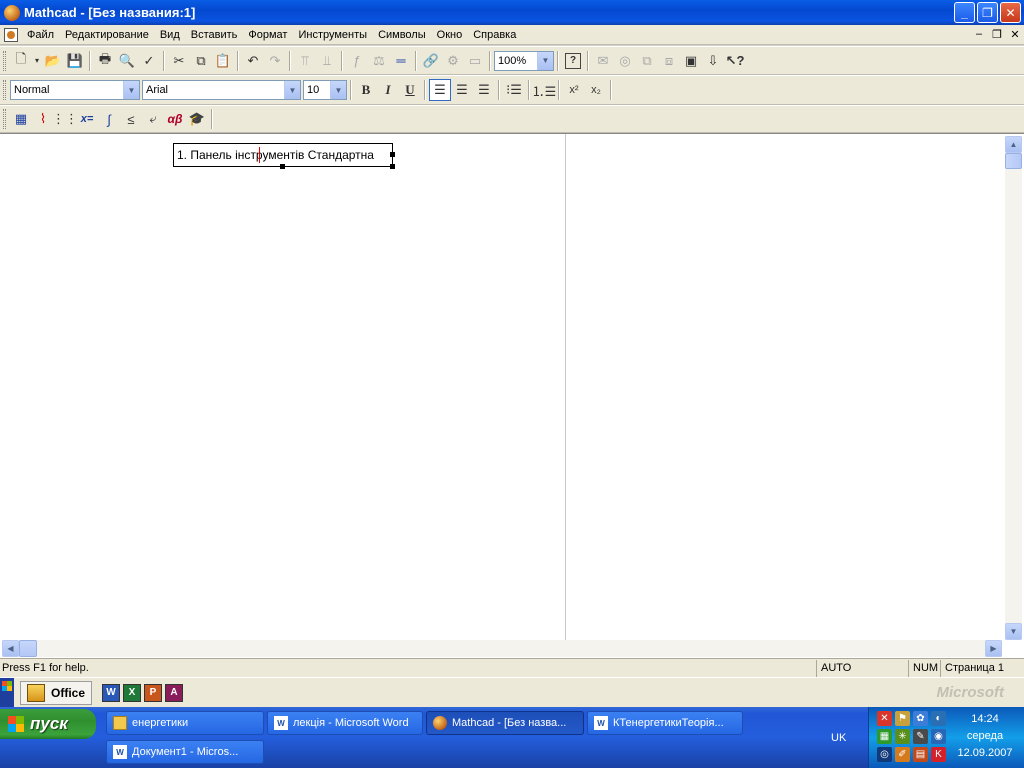 Image resolution: width=1024 pixels, height=768 pixels. Describe the element at coordinates (1010, 12) in the screenshot. I see `close-button: ✕` at that location.